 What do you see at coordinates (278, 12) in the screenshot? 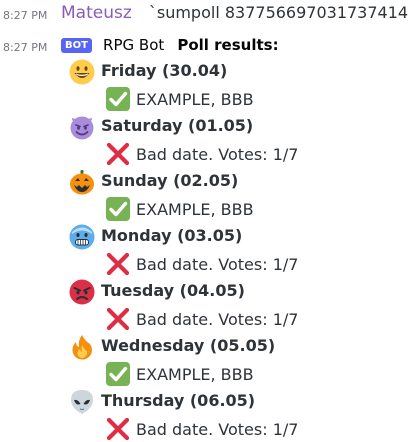
I see `message-content: `sumpoll 837756697031737414` at bounding box center [278, 12].